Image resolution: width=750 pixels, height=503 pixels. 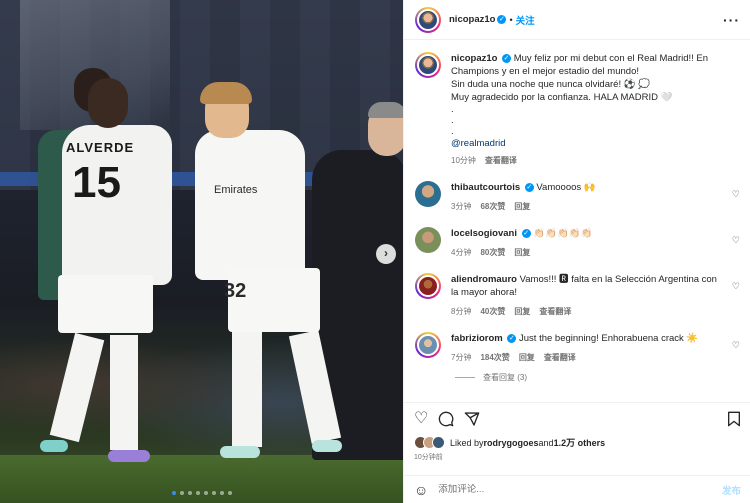 What do you see at coordinates (250, 205) in the screenshot?
I see `player2-shirt` at bounding box center [250, 205].